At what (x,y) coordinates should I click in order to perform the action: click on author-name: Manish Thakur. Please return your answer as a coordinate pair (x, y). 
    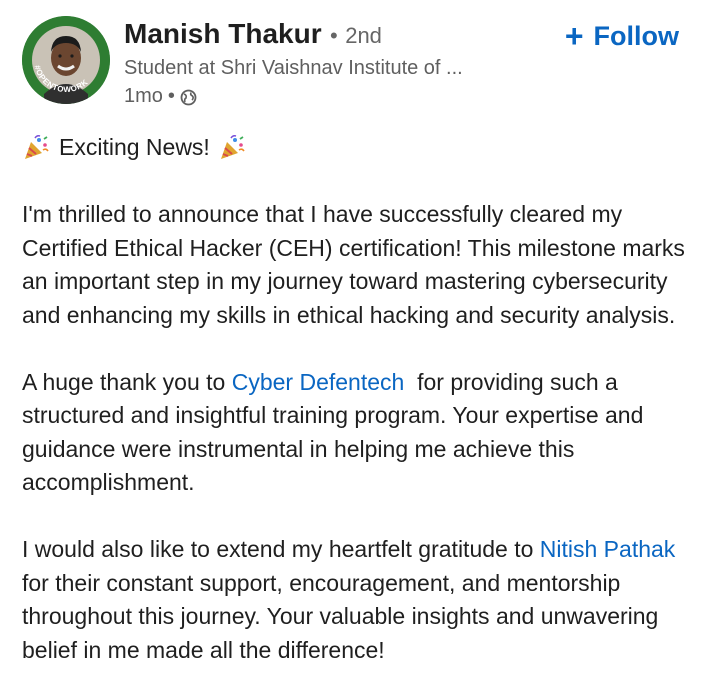
    Looking at the image, I should click on (223, 33).